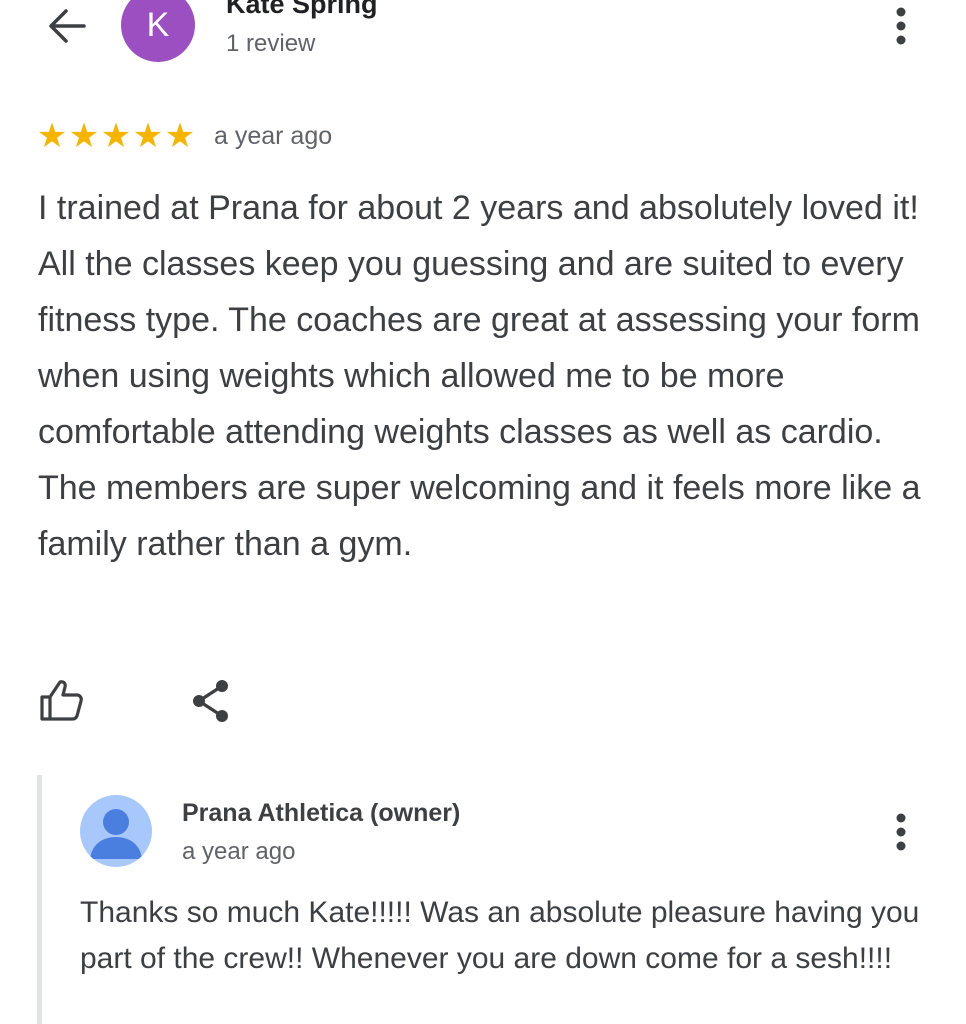 This screenshot has width=966, height=1024. I want to click on reviewer-name: Kate Spring, so click(302, 10).